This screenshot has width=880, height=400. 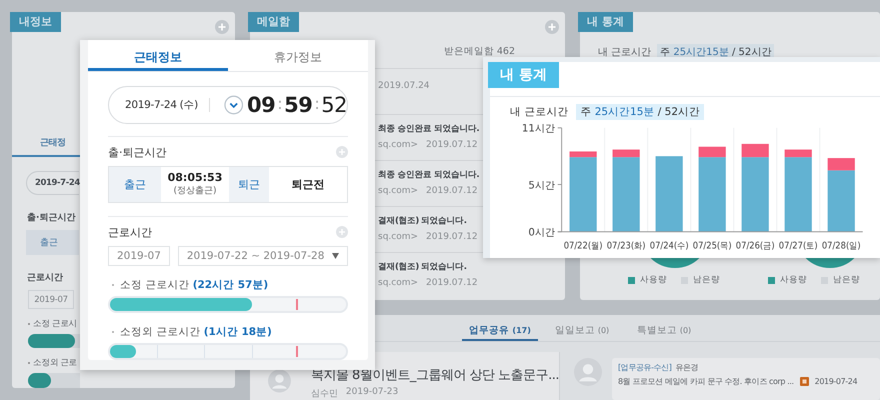 What do you see at coordinates (404, 86) in the screenshot?
I see `mail-date: 2019.07.24` at bounding box center [404, 86].